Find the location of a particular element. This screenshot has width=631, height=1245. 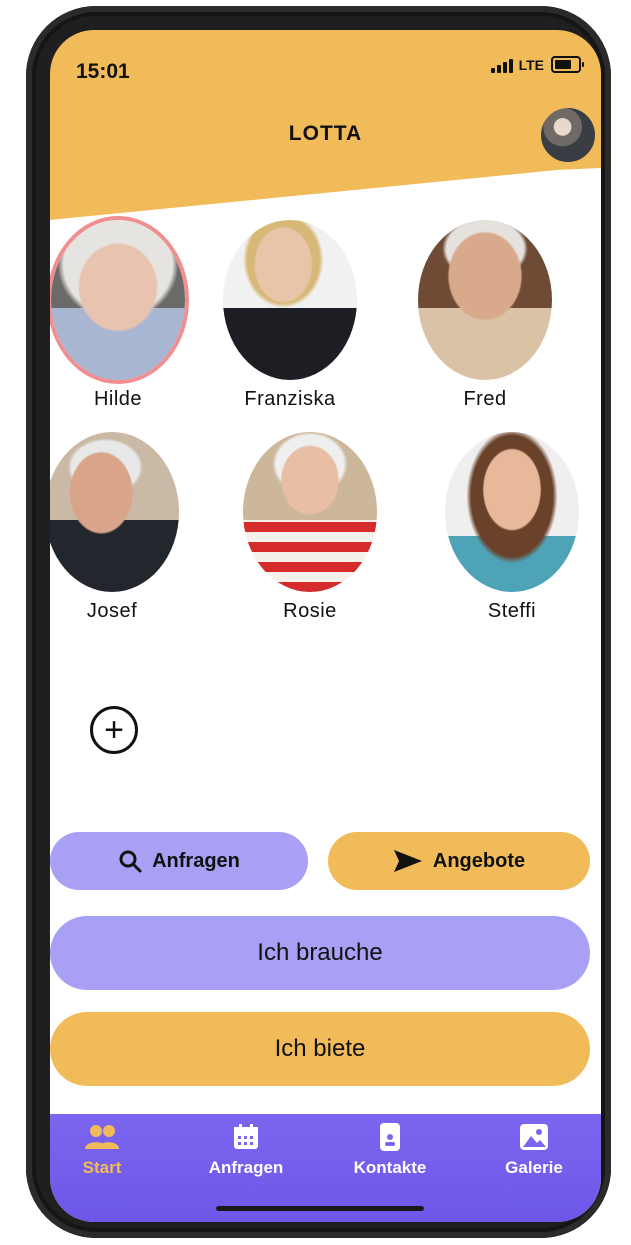

contact-name: Steffi is located at coordinates (512, 611).